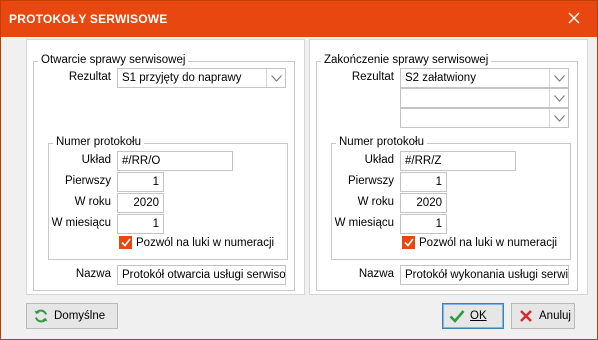 Image resolution: width=598 pixels, height=340 pixels. I want to click on nazwa-field: Protokół wykonania usługi serwisowej, so click(484, 275).